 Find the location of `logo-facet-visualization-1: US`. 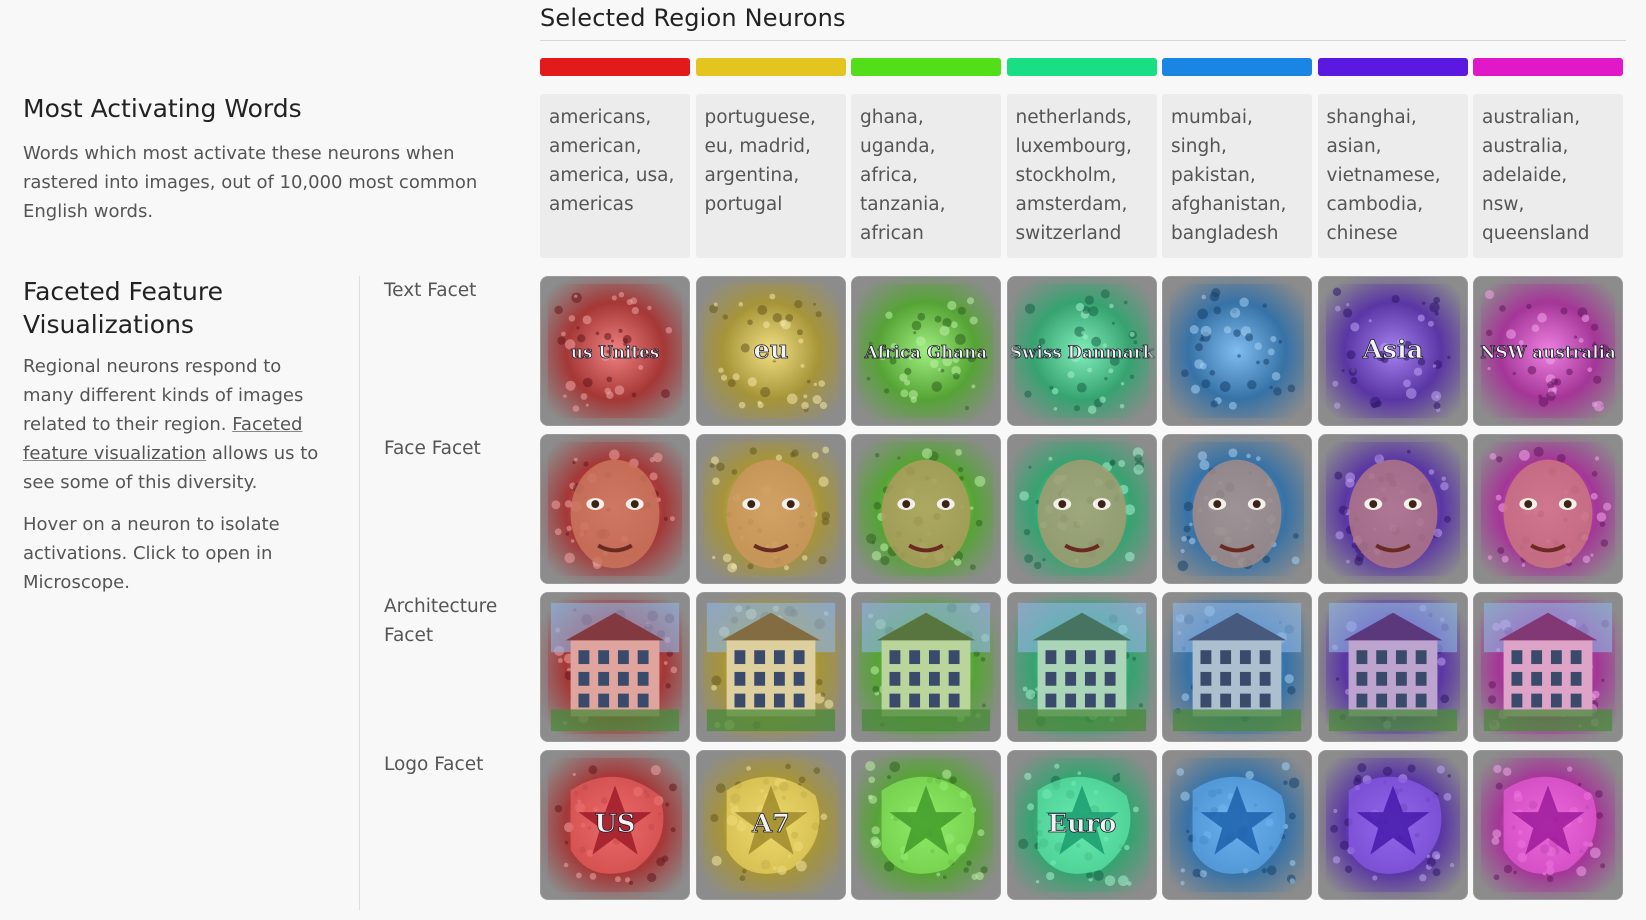

logo-facet-visualization-1: US is located at coordinates (615, 825).